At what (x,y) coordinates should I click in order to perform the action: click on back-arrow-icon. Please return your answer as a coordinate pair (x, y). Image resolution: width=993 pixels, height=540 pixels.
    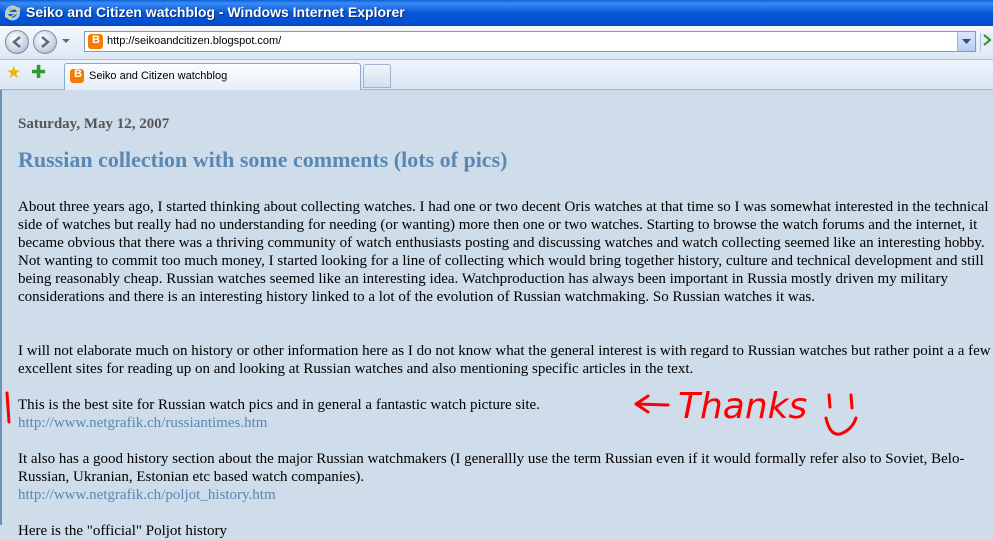
    Looking at the image, I should click on (16, 42).